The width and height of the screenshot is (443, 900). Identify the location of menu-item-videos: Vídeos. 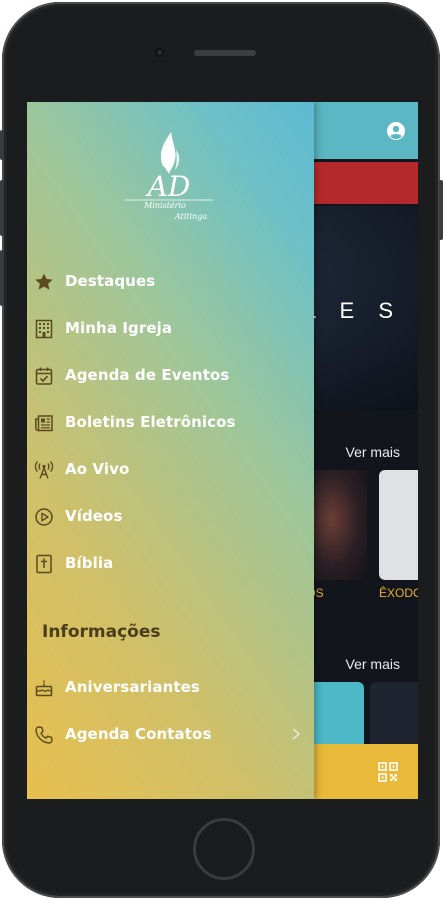
(170, 517).